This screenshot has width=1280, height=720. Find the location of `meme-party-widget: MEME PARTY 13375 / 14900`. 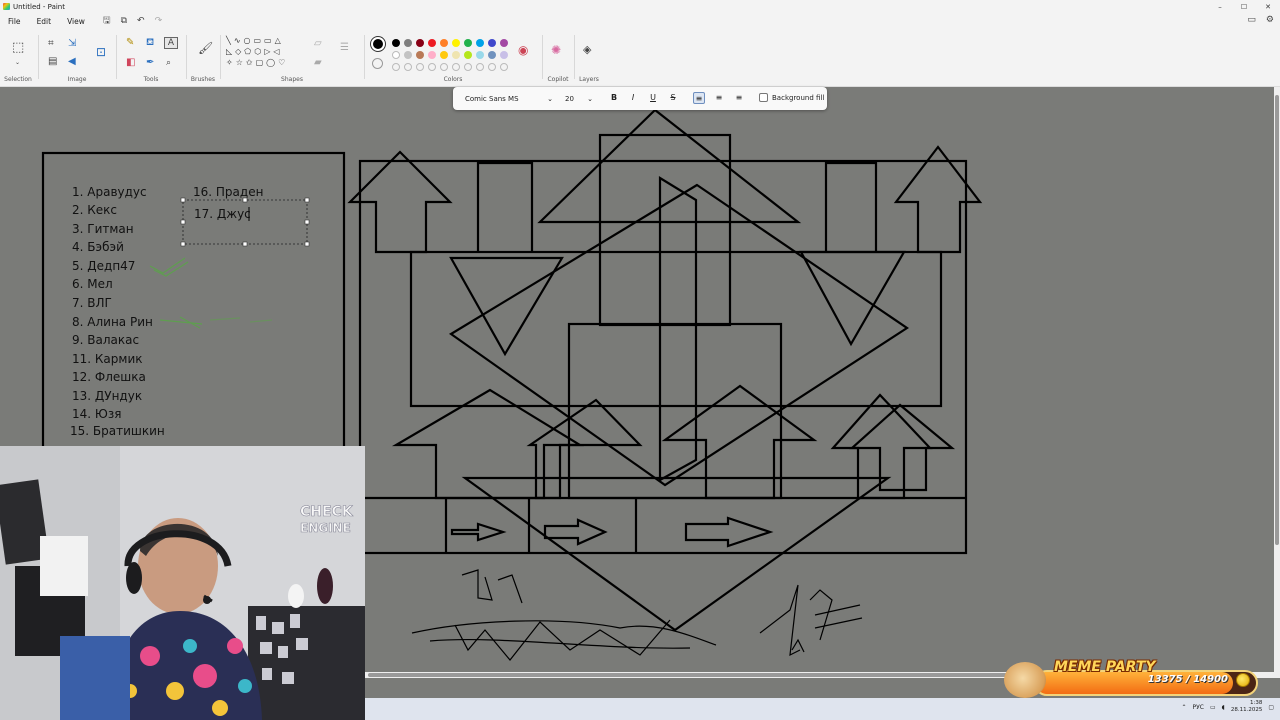

meme-party-widget: MEME PARTY 13375 / 14900 is located at coordinates (1131, 678).